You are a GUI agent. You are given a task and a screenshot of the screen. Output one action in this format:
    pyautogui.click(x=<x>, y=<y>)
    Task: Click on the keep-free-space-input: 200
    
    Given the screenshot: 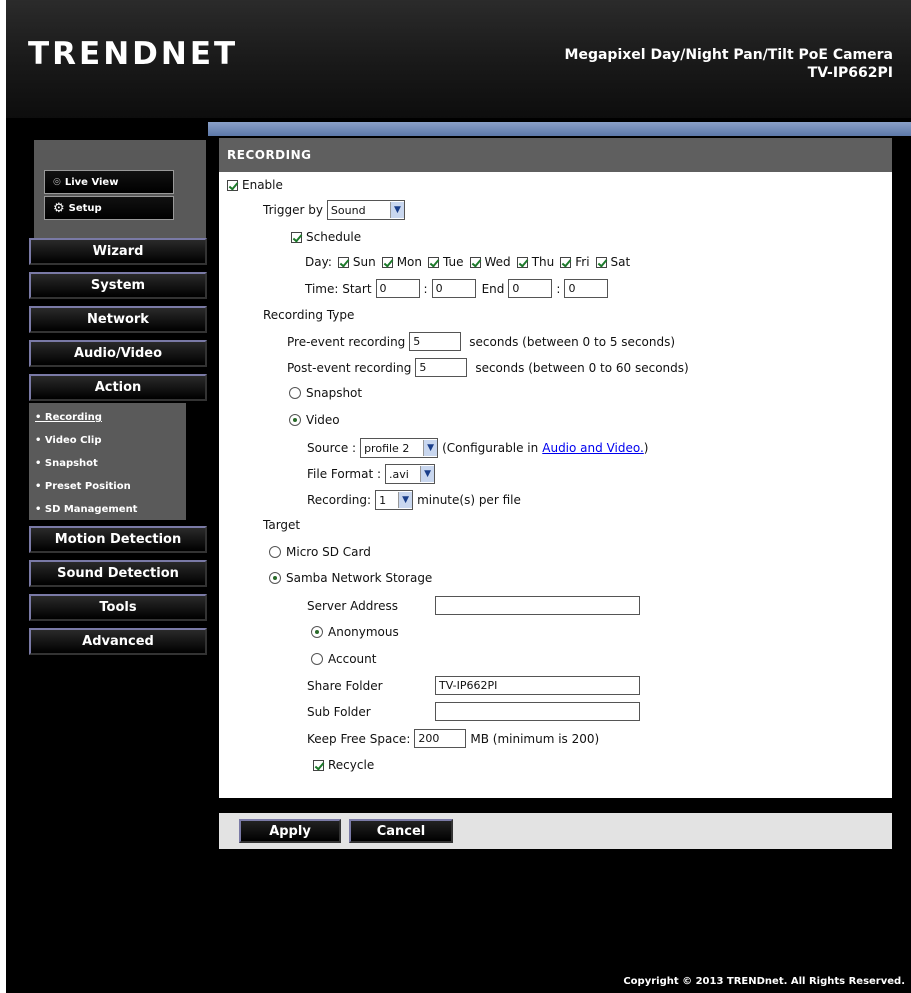 What is the action you would take?
    pyautogui.click(x=440, y=738)
    